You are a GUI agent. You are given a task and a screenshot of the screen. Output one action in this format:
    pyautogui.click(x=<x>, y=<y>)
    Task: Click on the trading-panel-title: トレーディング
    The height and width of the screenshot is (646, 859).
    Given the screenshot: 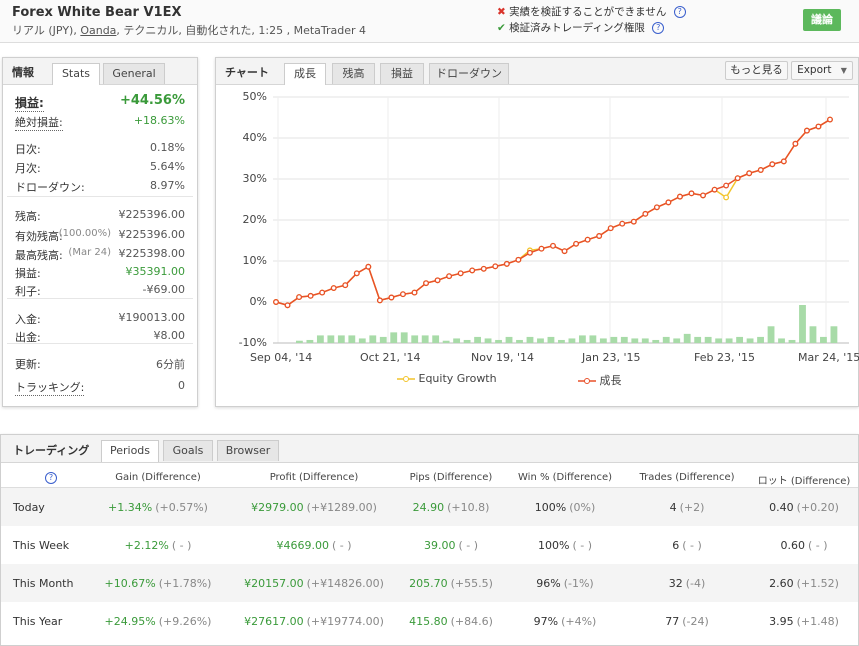 What is the action you would take?
    pyautogui.click(x=51, y=450)
    